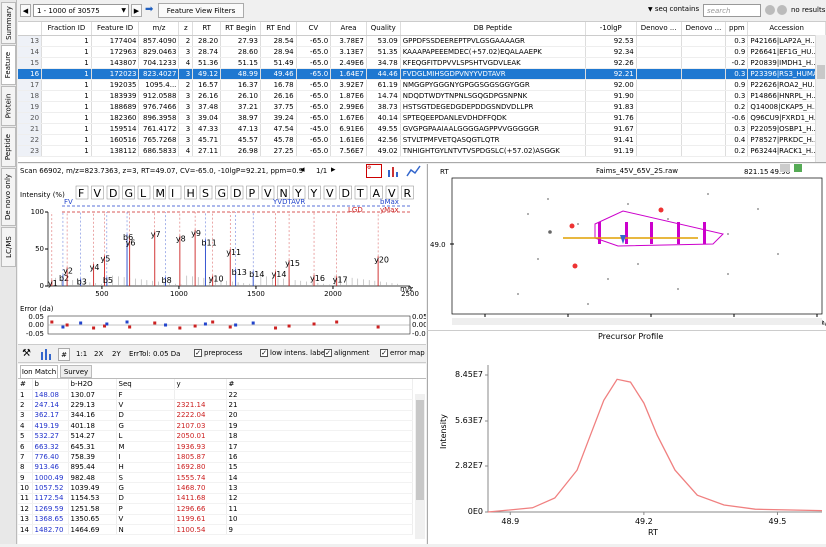  Describe the element at coordinates (215, 468) in the screenshot. I see `ion-row: 8 913.46 895.44 H 1692.80 15` at that location.